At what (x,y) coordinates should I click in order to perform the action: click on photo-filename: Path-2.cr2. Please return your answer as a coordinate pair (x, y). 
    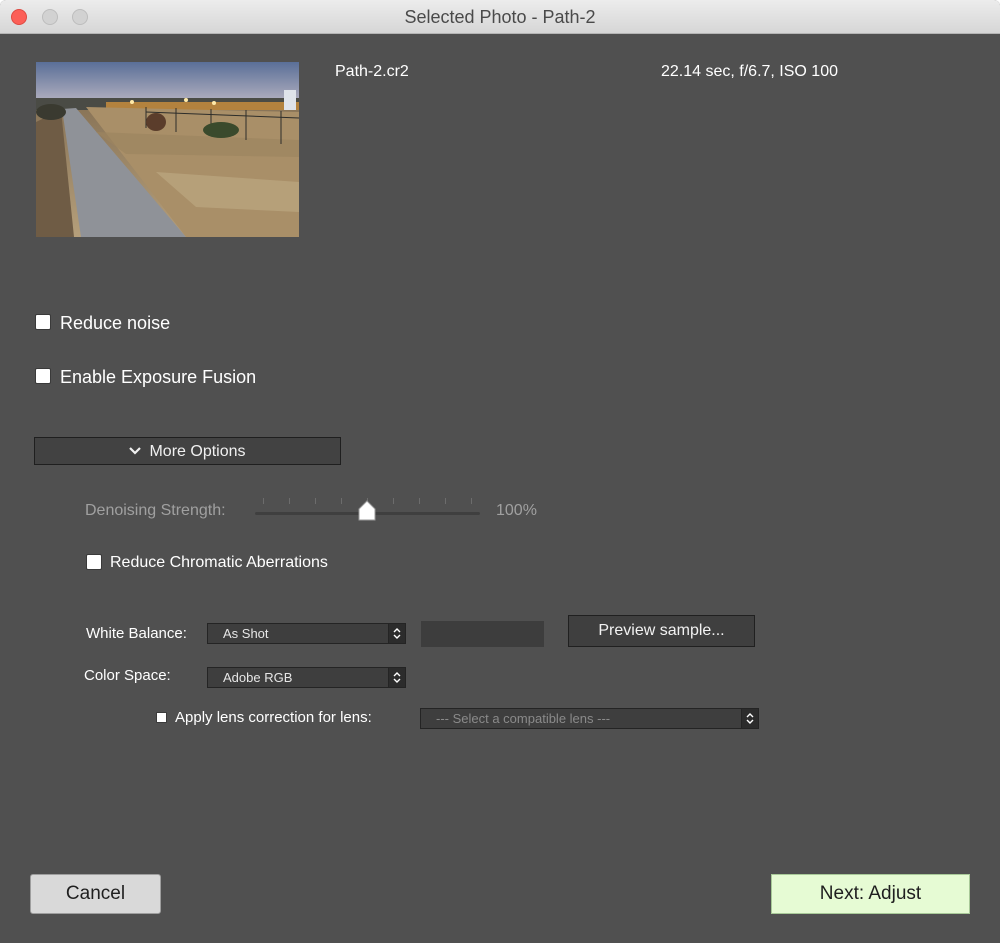
    Looking at the image, I should click on (372, 71).